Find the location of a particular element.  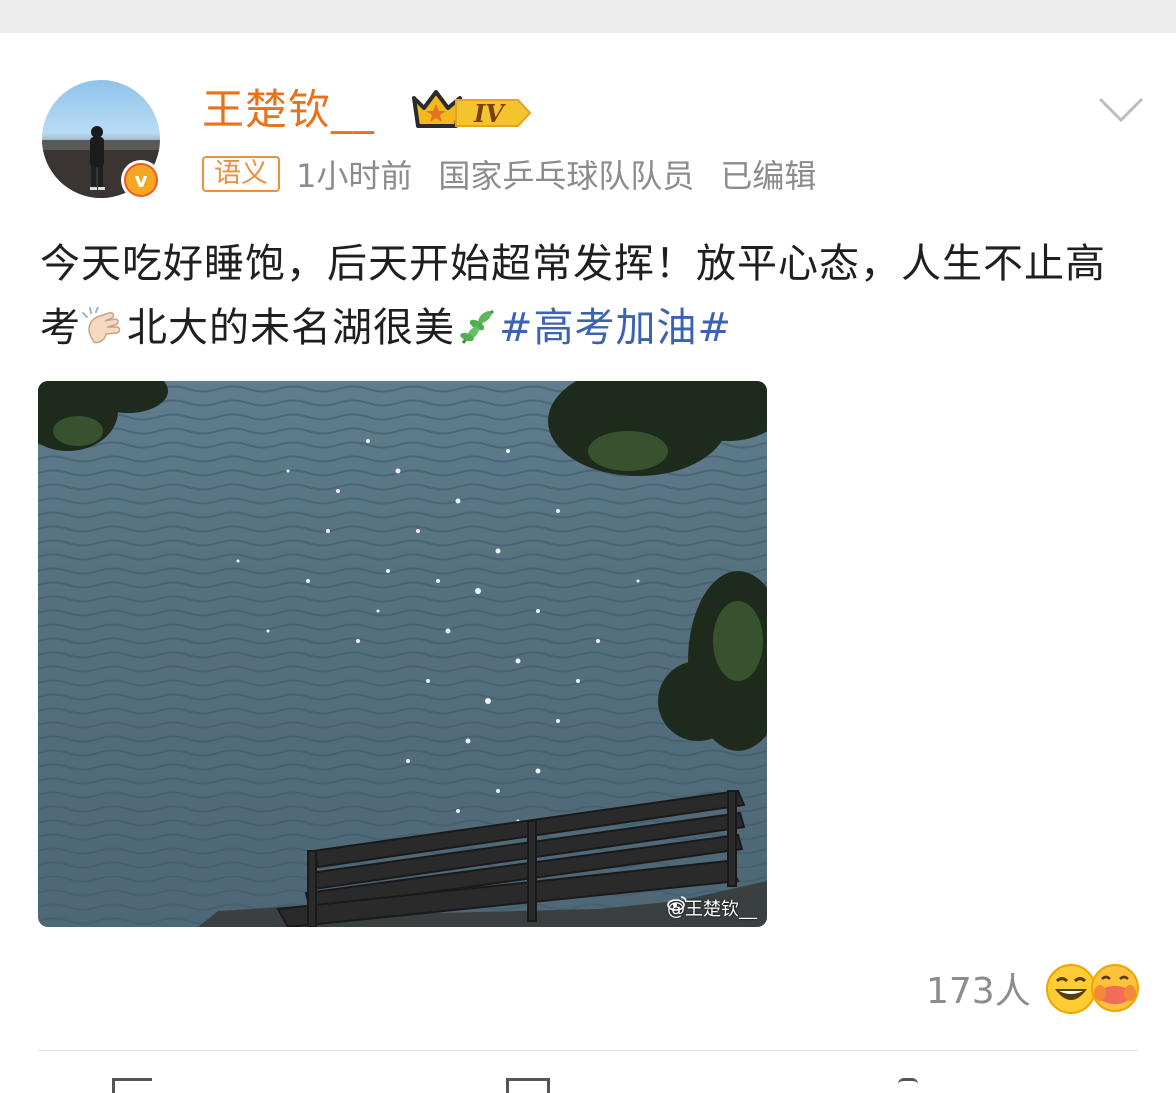

edited-label: 已编辑 is located at coordinates (768, 174).